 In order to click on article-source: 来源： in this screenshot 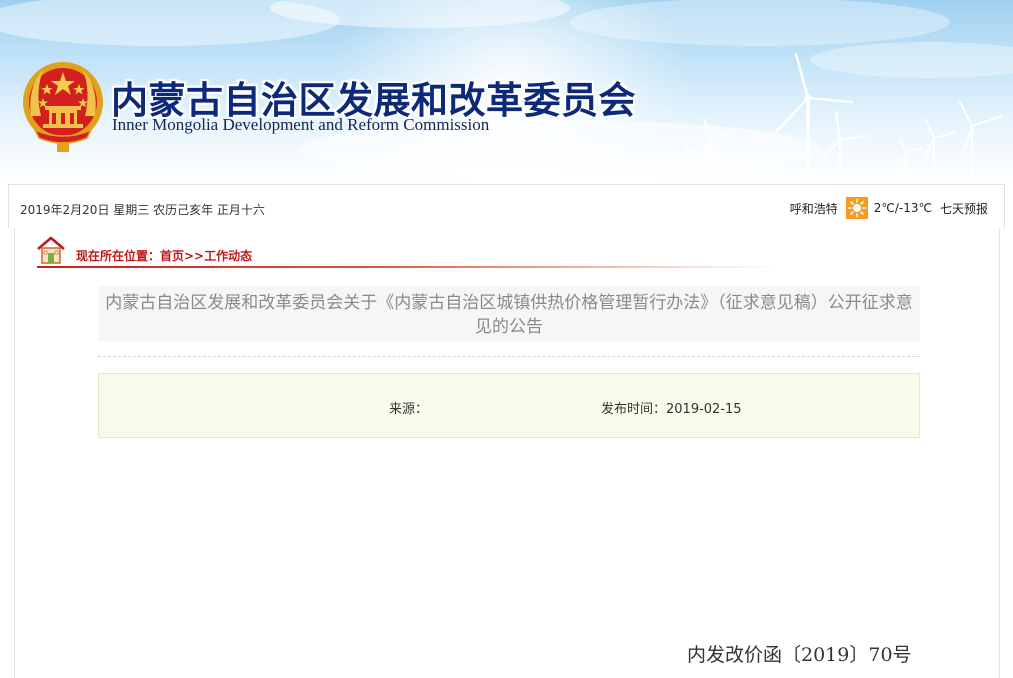, I will do `click(409, 409)`.